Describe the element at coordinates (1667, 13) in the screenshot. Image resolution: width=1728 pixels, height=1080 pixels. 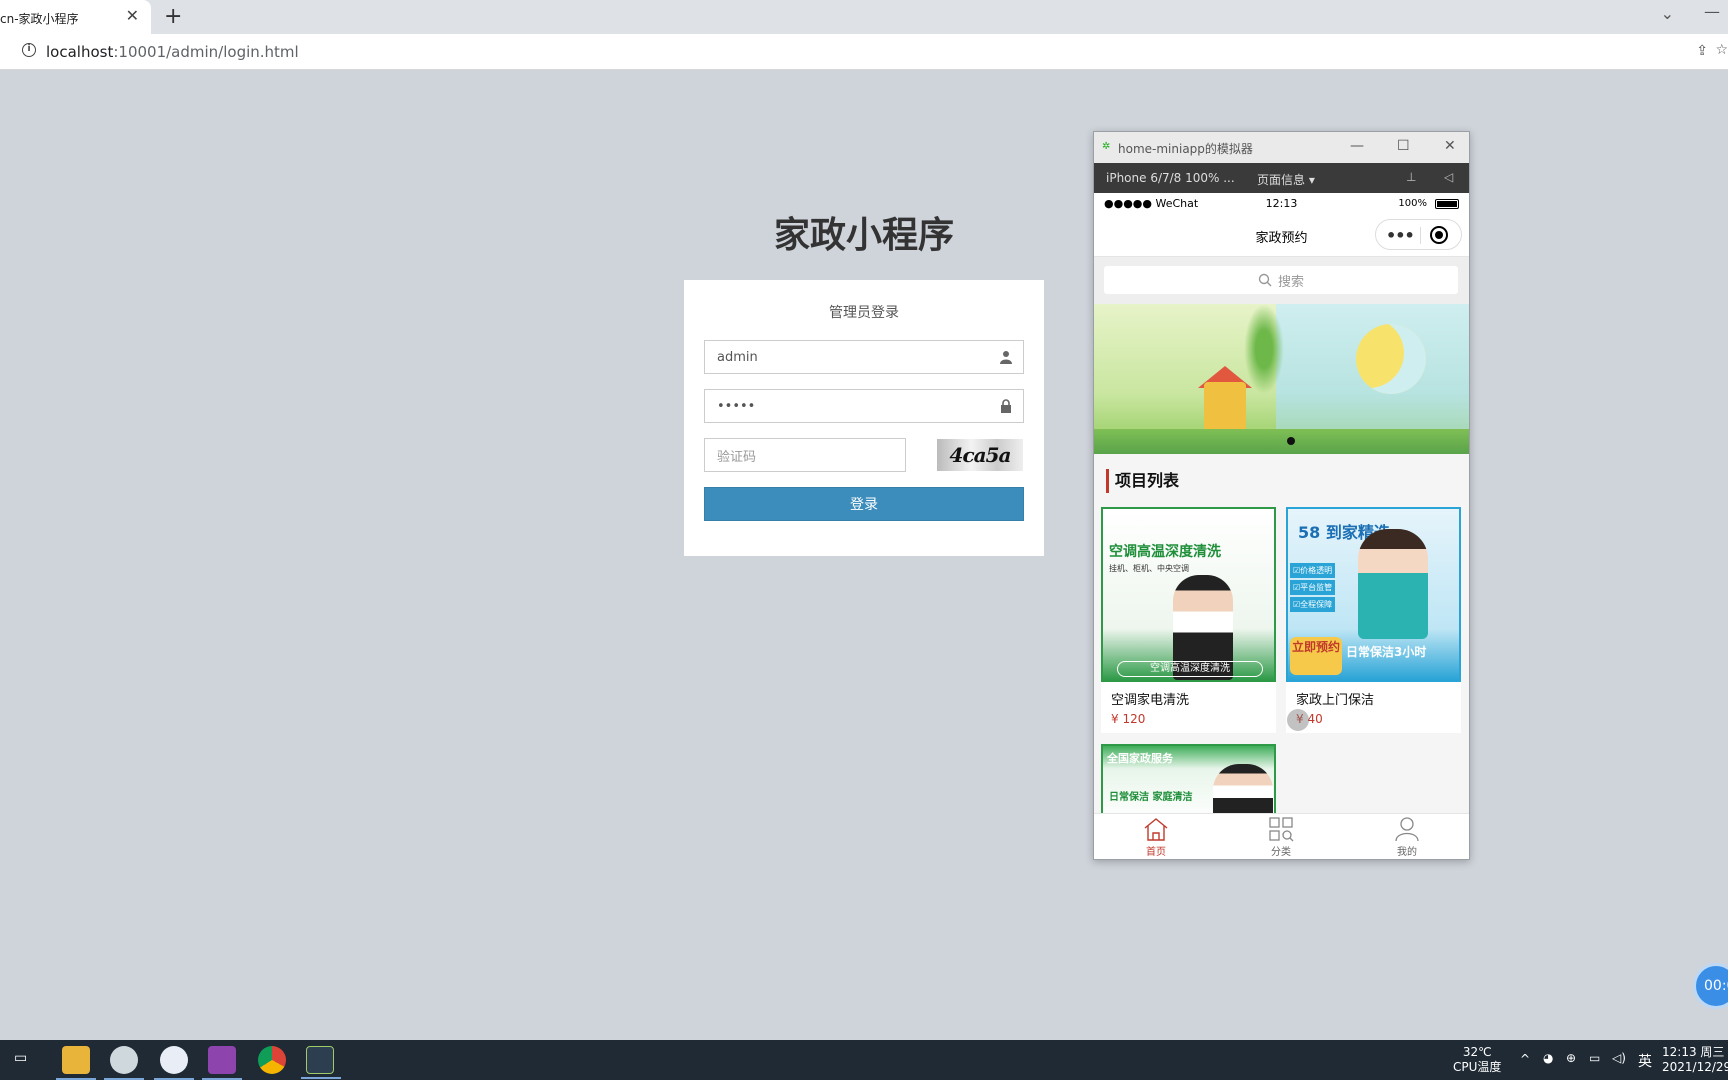
I see `tab-search-chevron-icon: ⌄` at that location.